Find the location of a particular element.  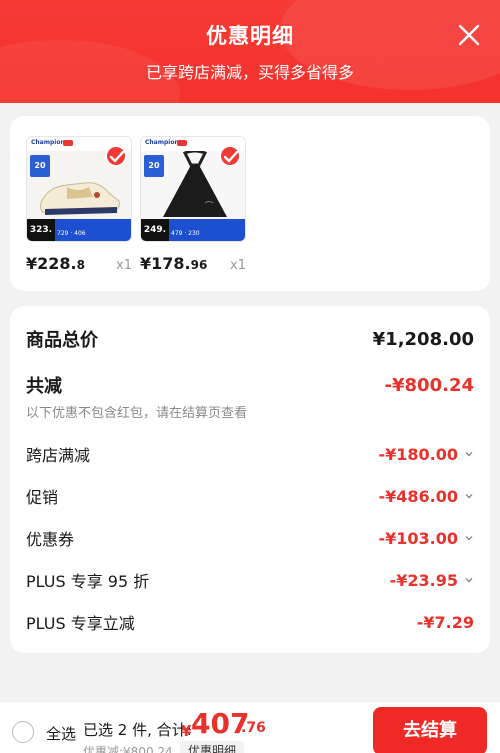

price-strip-text: 729 · 406 is located at coordinates (71, 233).